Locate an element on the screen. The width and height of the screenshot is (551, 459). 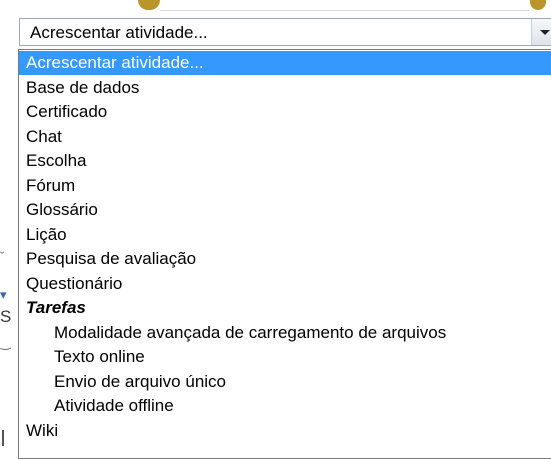
dropdown-option: Base de dados is located at coordinates (285, 88).